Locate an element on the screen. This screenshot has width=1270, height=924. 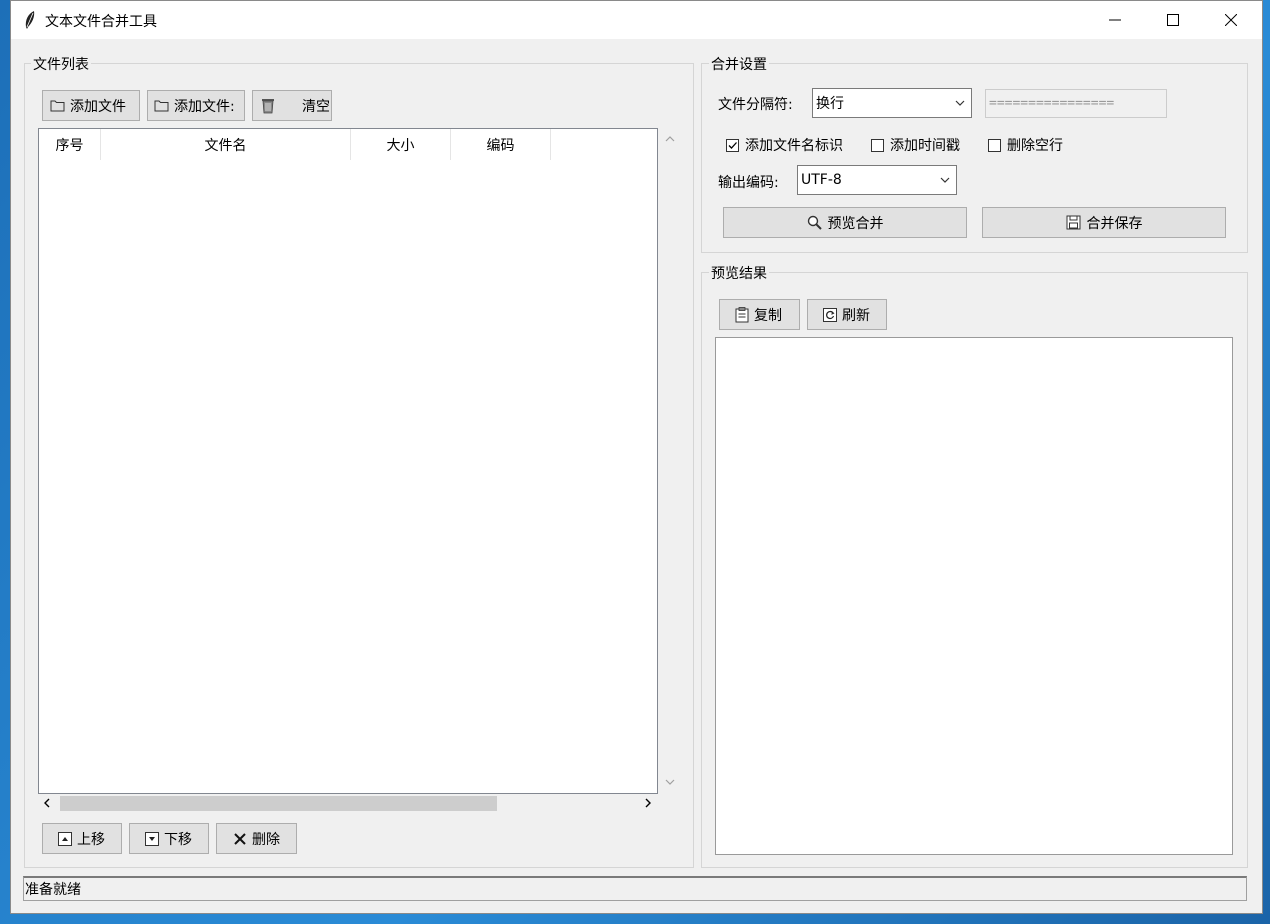
merge-settings-legend: 合并设置 is located at coordinates (739, 64).